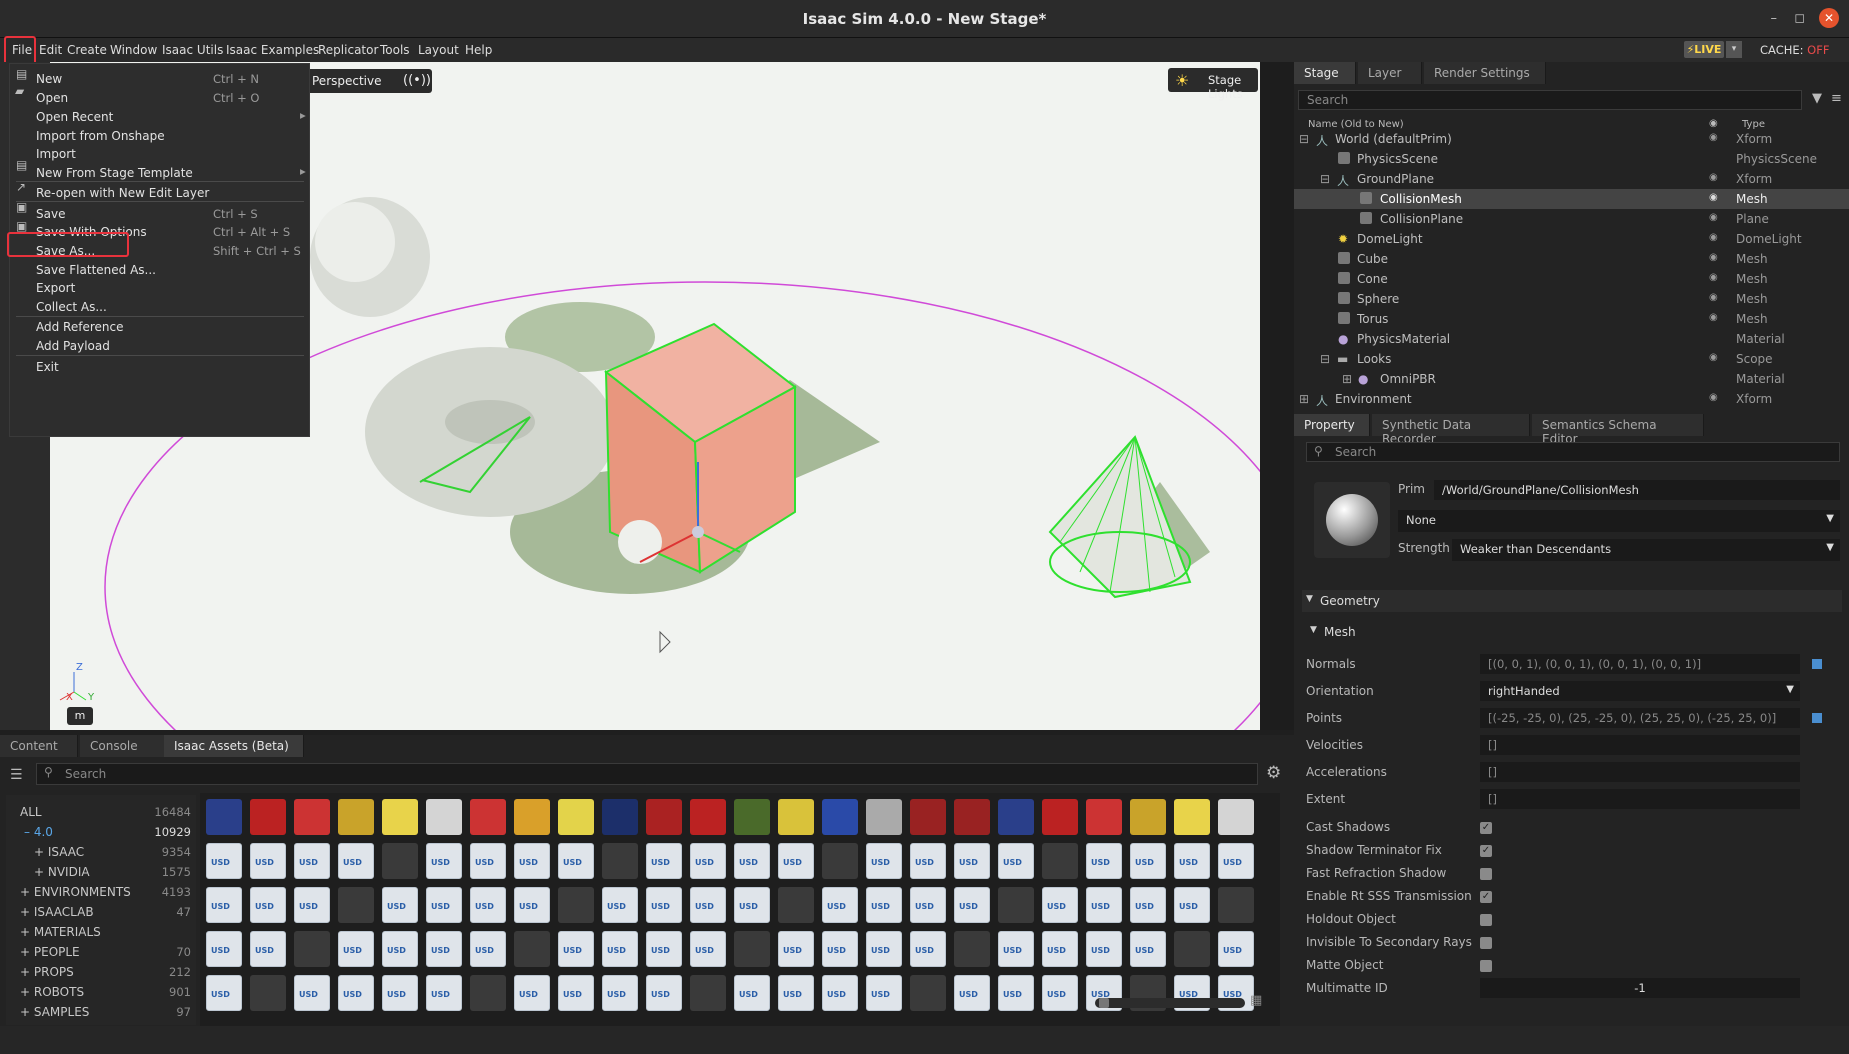 The image size is (1849, 1054). What do you see at coordinates (1256, 1000) in the screenshot?
I see `grid-view-icon: ▦` at bounding box center [1256, 1000].